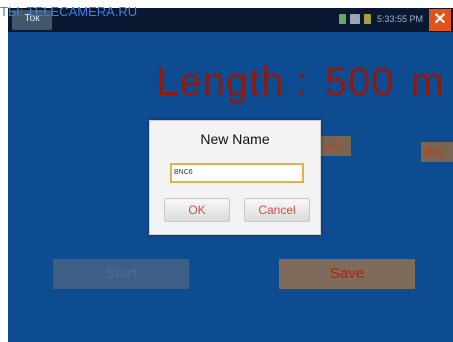 The image size is (453, 342). Describe the element at coordinates (427, 82) in the screenshot. I see `length-unit: m` at that location.